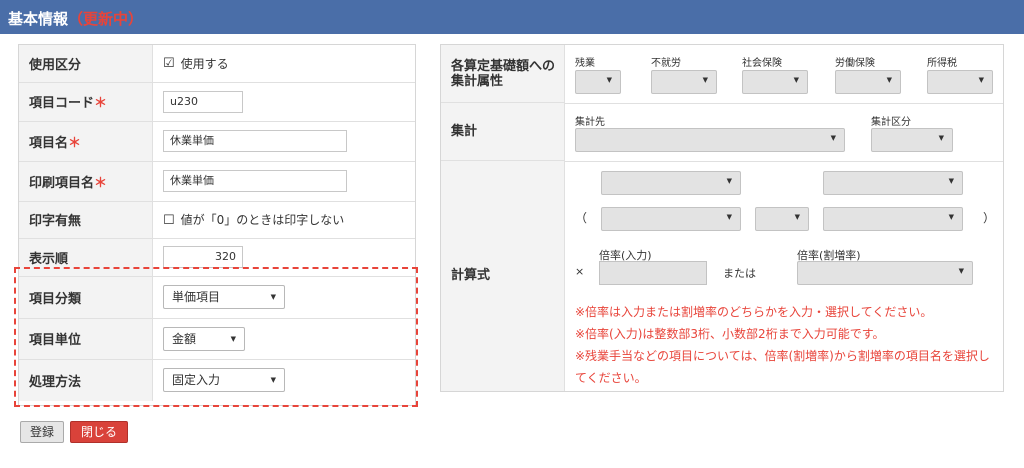  Describe the element at coordinates (204, 63) in the screenshot. I see `usage-checkbox-label: 使用する` at that location.